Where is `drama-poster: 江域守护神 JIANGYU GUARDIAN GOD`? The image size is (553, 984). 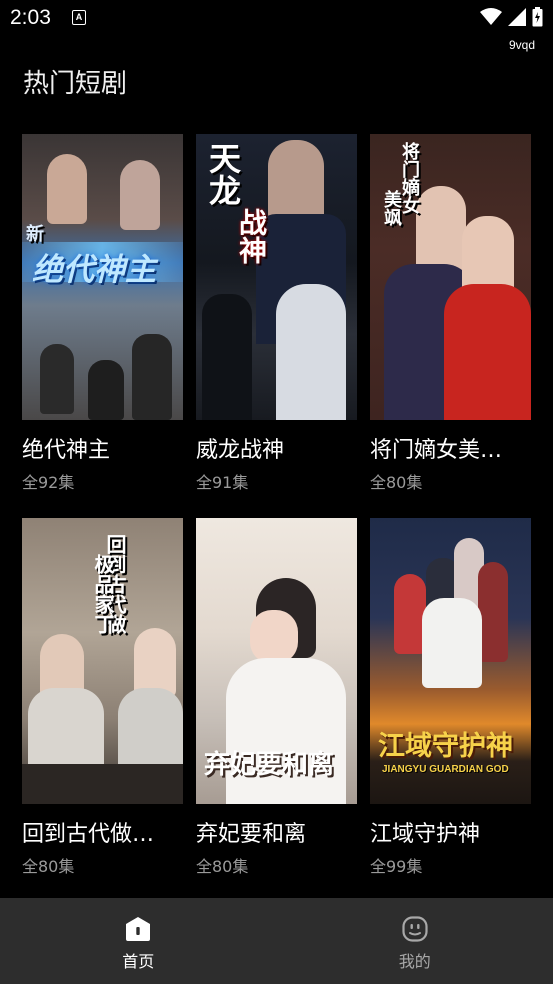
drama-poster: 江域守护神 JIANGYU GUARDIAN GOD is located at coordinates (450, 661).